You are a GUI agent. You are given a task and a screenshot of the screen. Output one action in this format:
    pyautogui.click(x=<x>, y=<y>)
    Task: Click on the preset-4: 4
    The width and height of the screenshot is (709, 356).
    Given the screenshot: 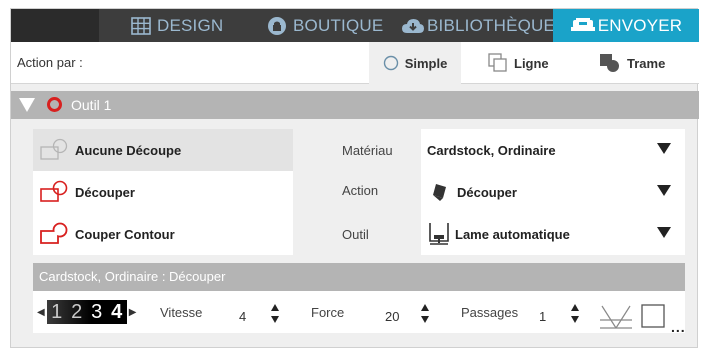 What is the action you would take?
    pyautogui.click(x=116, y=312)
    